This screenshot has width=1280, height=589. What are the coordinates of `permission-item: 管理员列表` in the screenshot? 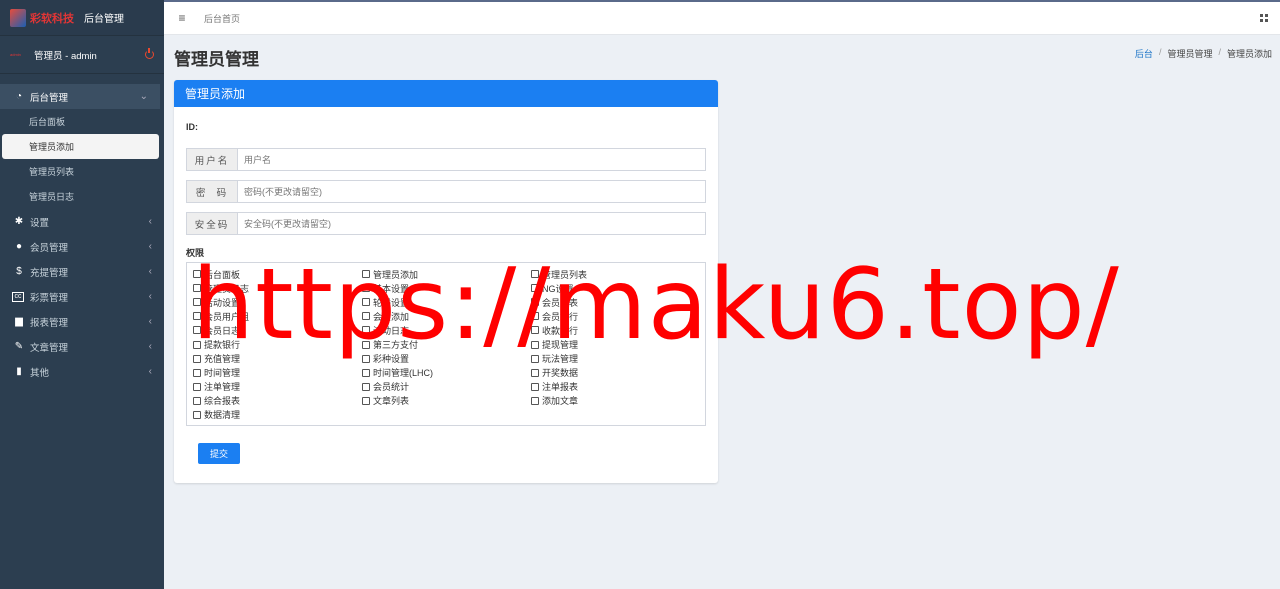 It's located at (615, 274).